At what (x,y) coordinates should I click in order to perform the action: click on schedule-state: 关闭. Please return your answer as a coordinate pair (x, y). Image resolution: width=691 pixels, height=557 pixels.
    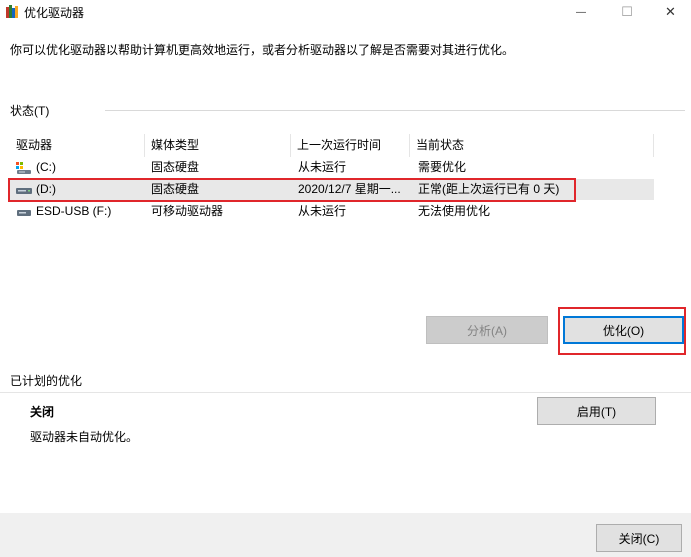
    Looking at the image, I should click on (42, 412).